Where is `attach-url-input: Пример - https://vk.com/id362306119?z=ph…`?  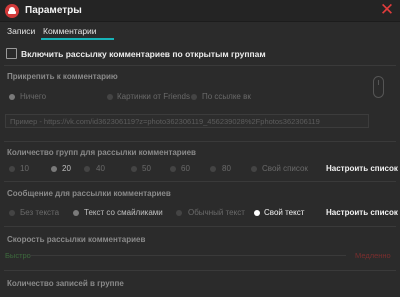 attach-url-input: Пример - https://vk.com/id362306119?z=ph… is located at coordinates (187, 121).